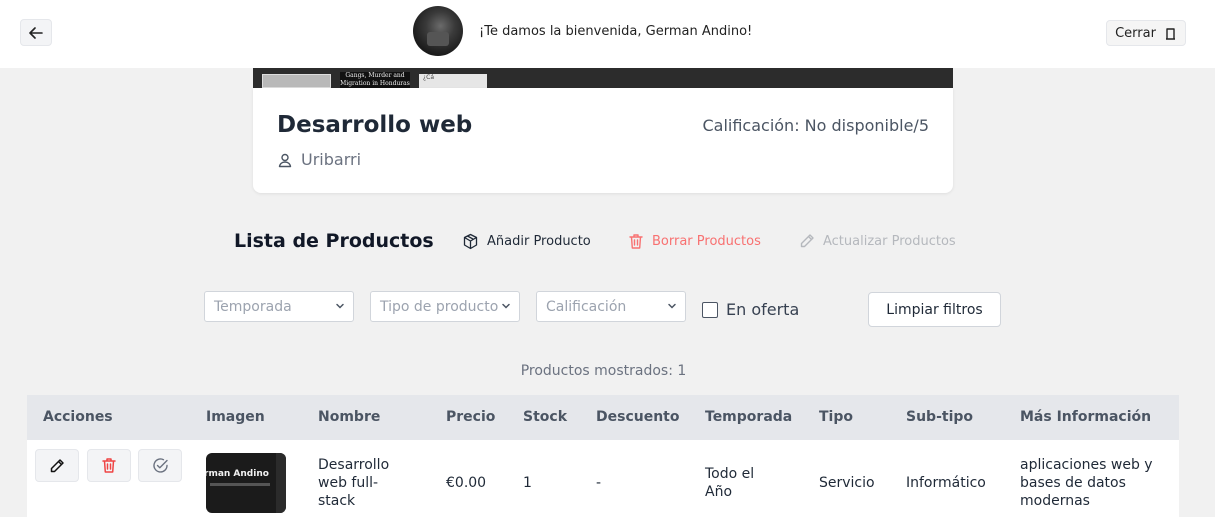 This screenshot has width=1215, height=517. I want to click on welcome-message: ¡Te damos la bienvenida, German Andino!, so click(616, 31).